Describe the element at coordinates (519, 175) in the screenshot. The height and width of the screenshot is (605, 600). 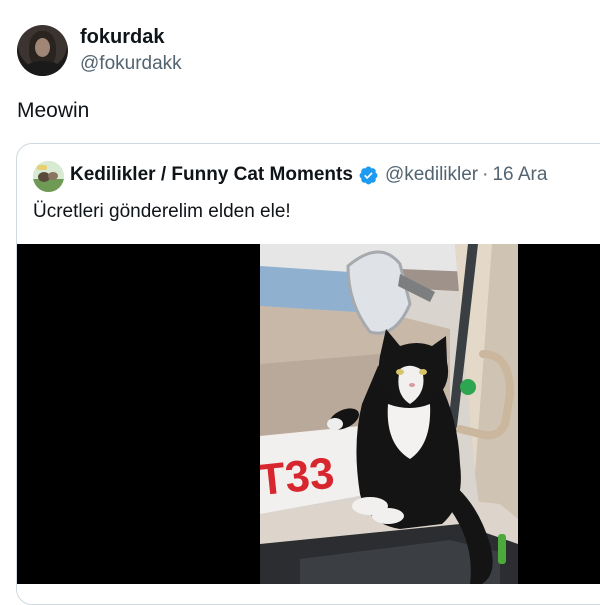
I see `quoted-tweet-date: 16 Ara` at that location.